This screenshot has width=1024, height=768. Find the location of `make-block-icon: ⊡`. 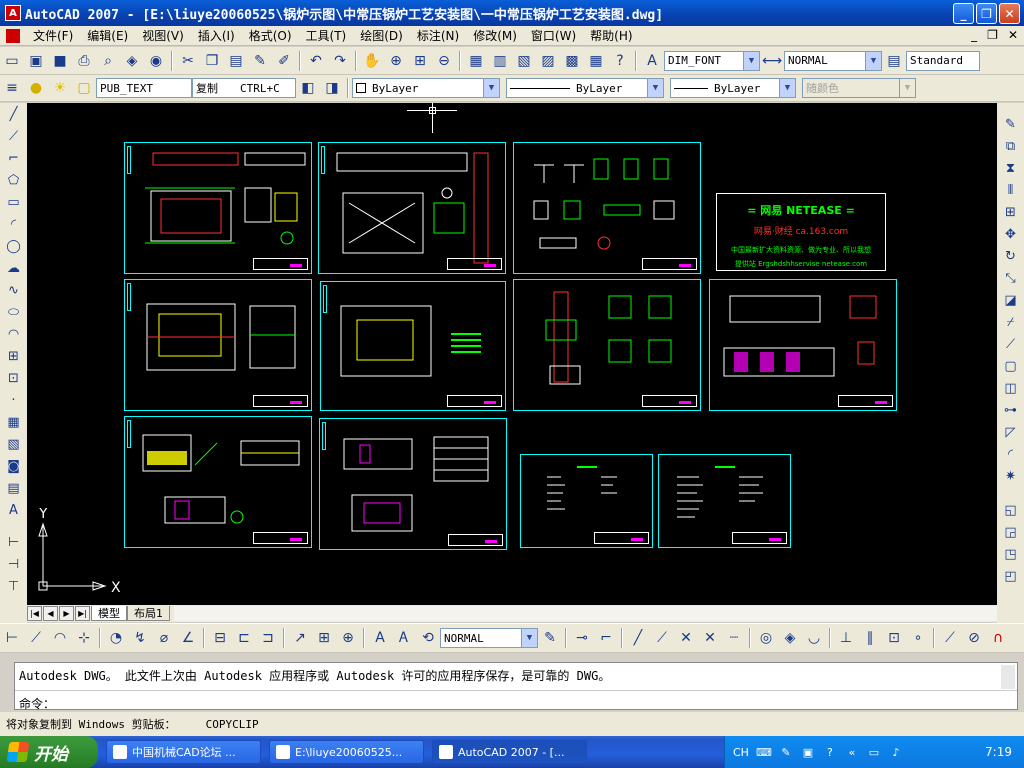

make-block-icon: ⊡ is located at coordinates (14, 378).